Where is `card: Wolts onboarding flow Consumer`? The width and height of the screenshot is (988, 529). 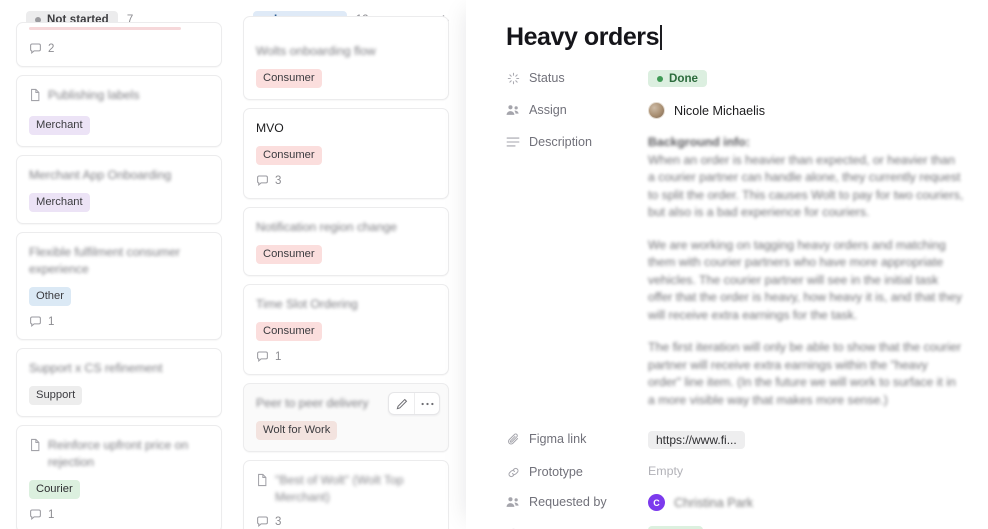 card: Wolts onboarding flow Consumer is located at coordinates (346, 58).